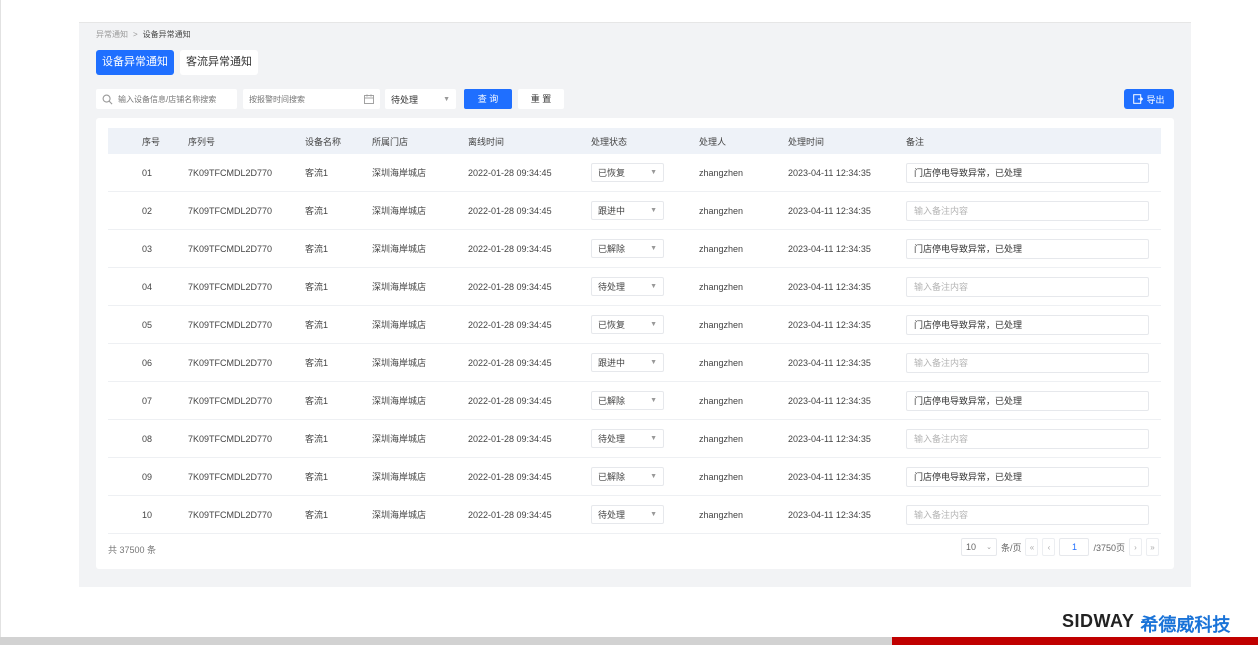 The width and height of the screenshot is (1258, 645). What do you see at coordinates (1146, 624) in the screenshot?
I see `brand-logo: SIDWAY 希德威科技` at bounding box center [1146, 624].